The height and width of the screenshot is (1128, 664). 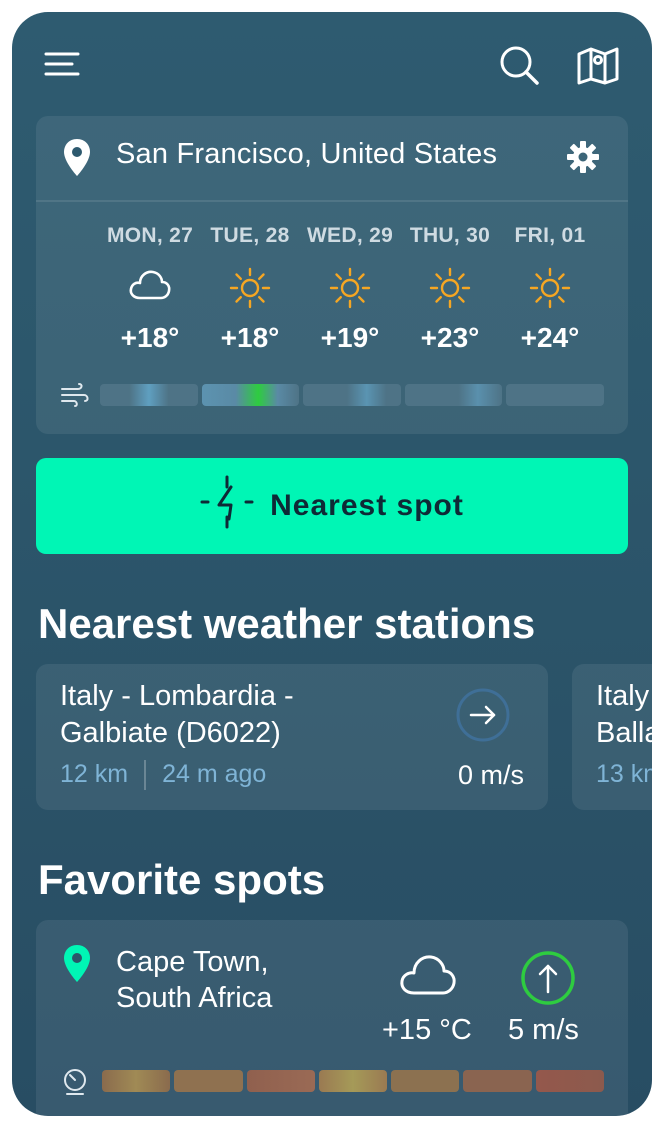 What do you see at coordinates (332, 62) in the screenshot?
I see `top-bar` at bounding box center [332, 62].